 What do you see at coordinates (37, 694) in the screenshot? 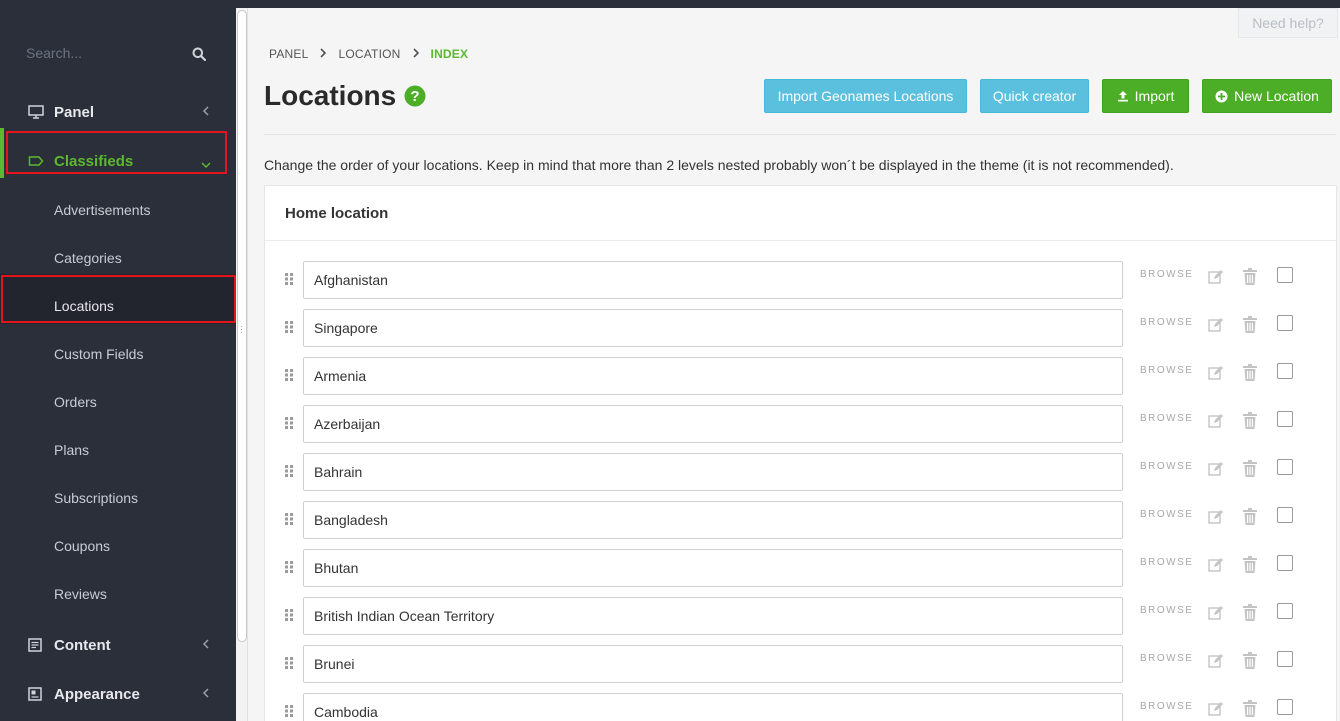
I see `image-icon` at bounding box center [37, 694].